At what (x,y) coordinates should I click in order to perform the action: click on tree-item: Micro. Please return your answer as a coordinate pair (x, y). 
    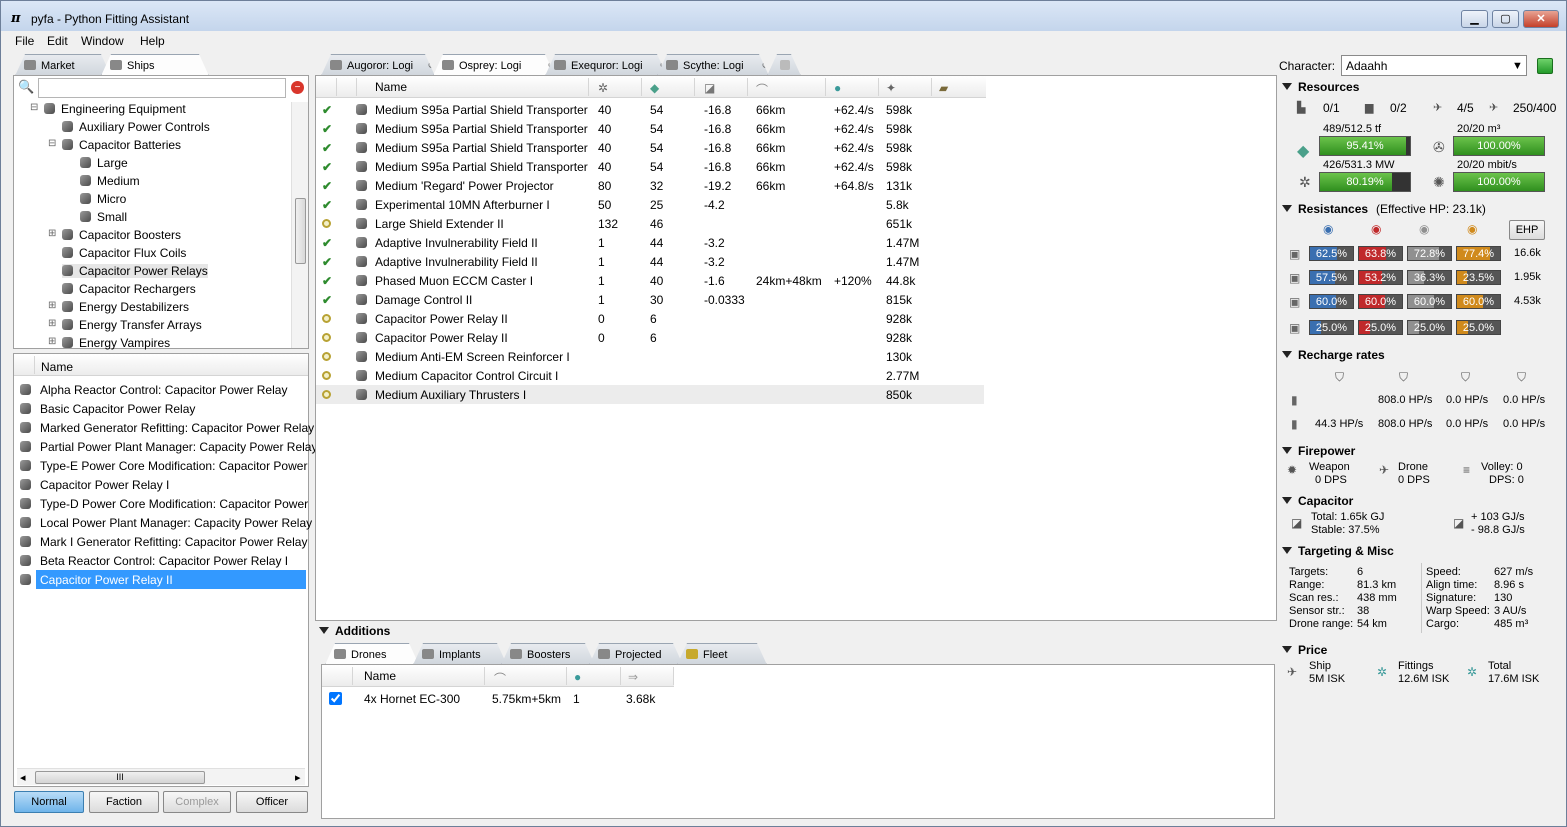
    Looking at the image, I should click on (103, 199).